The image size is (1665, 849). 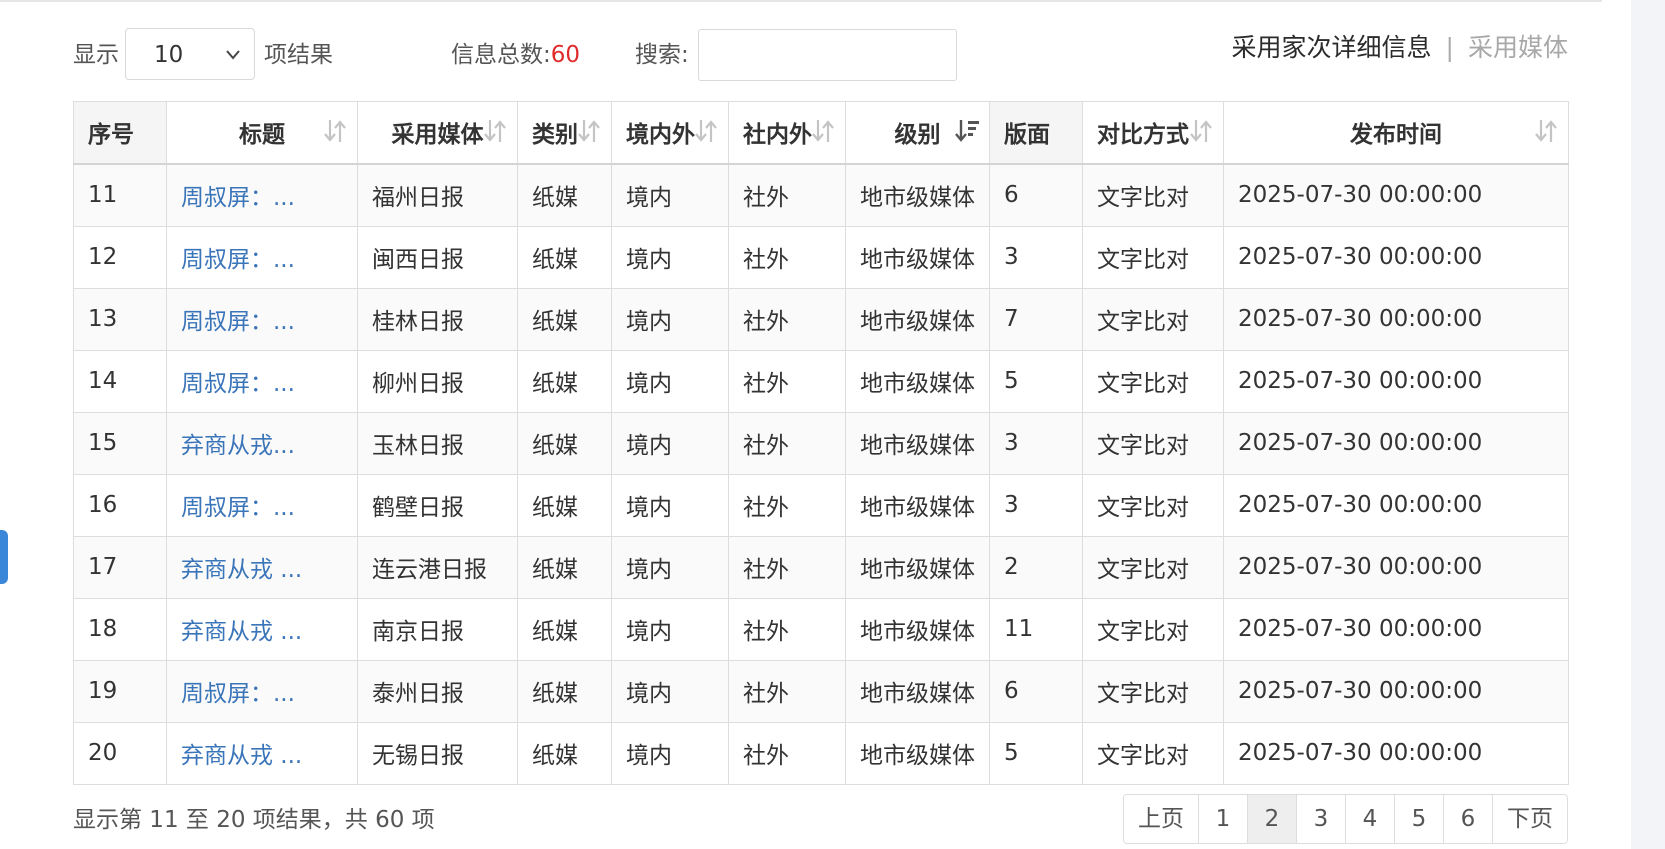 I want to click on view-tabs: 采用家次详细信息 | 采用媒体, so click(x=1400, y=48).